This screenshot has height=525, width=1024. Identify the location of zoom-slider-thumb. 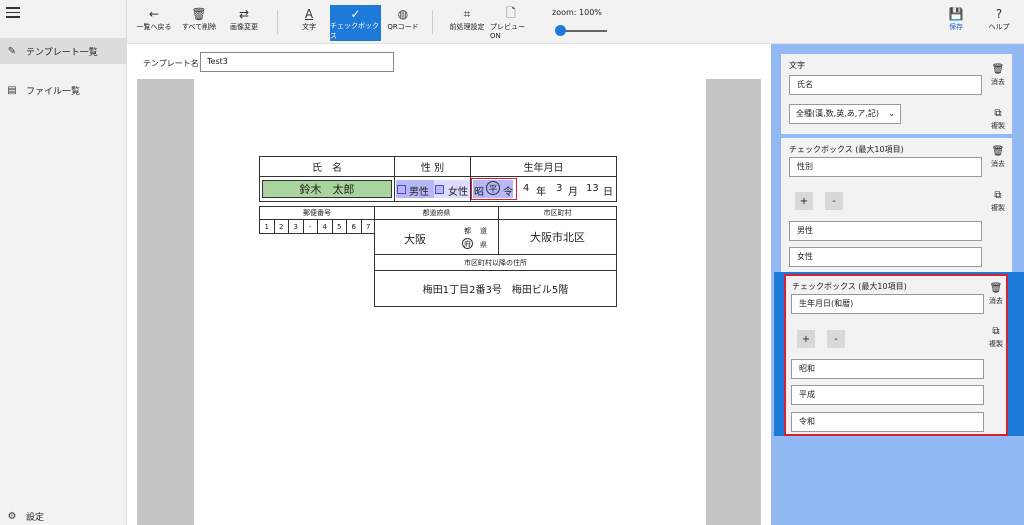
(560, 30).